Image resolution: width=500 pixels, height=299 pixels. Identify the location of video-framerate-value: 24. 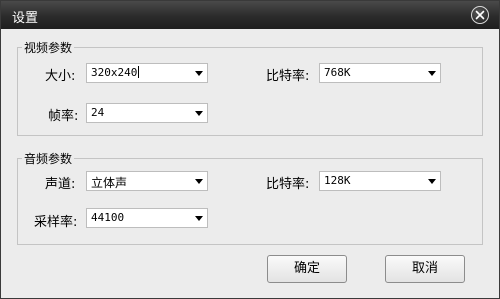
(98, 112).